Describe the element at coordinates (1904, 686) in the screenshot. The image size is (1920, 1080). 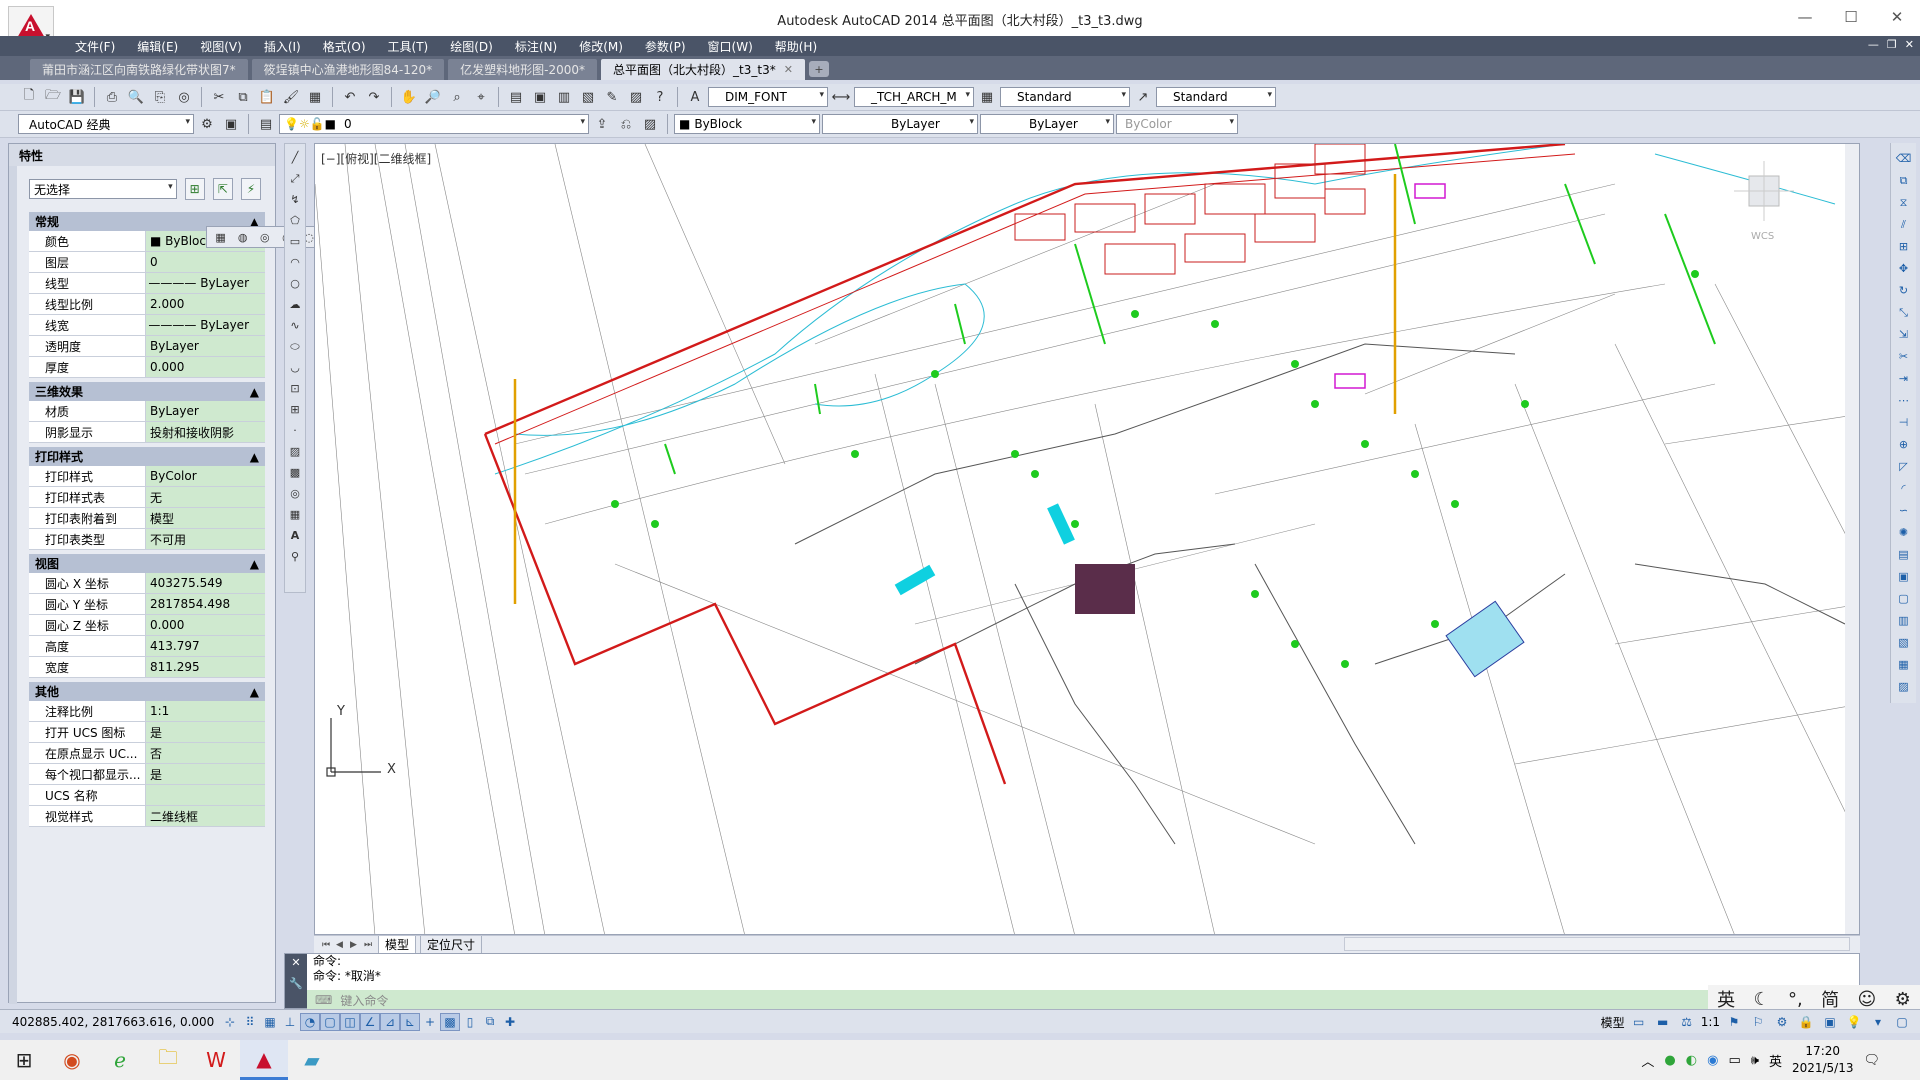
I see `hatch-back-icon: ▨` at that location.